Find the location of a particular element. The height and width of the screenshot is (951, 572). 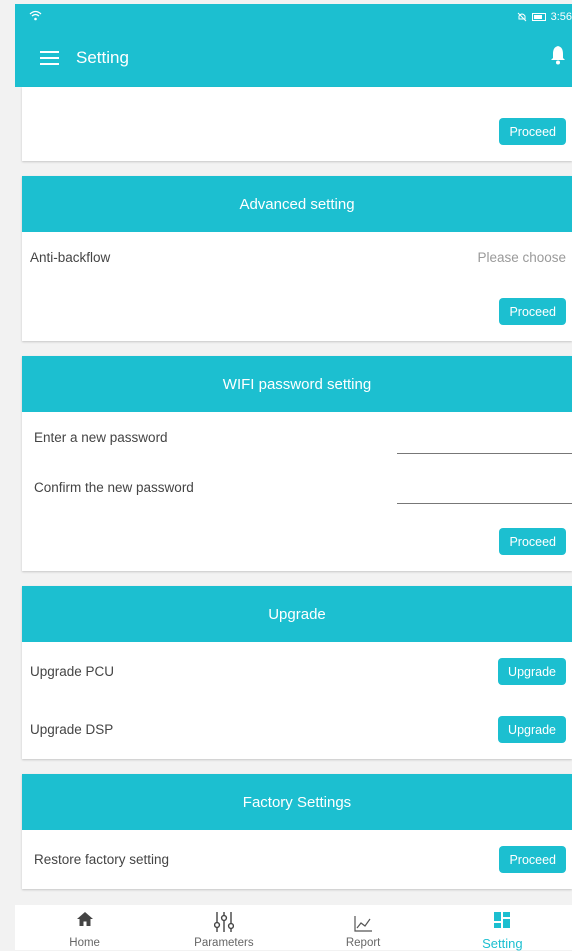

nav-parameters: Parameters is located at coordinates (223, 927).